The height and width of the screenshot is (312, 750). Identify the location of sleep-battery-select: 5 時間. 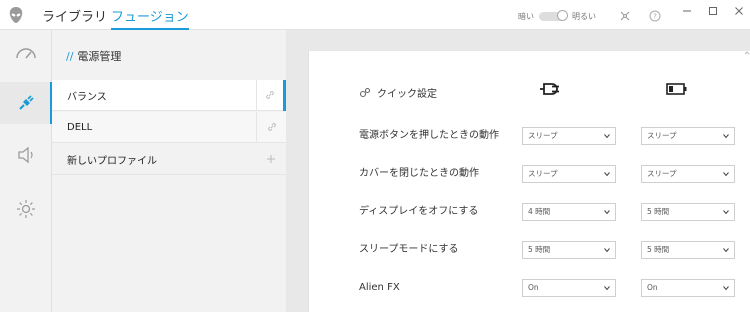
(688, 250).